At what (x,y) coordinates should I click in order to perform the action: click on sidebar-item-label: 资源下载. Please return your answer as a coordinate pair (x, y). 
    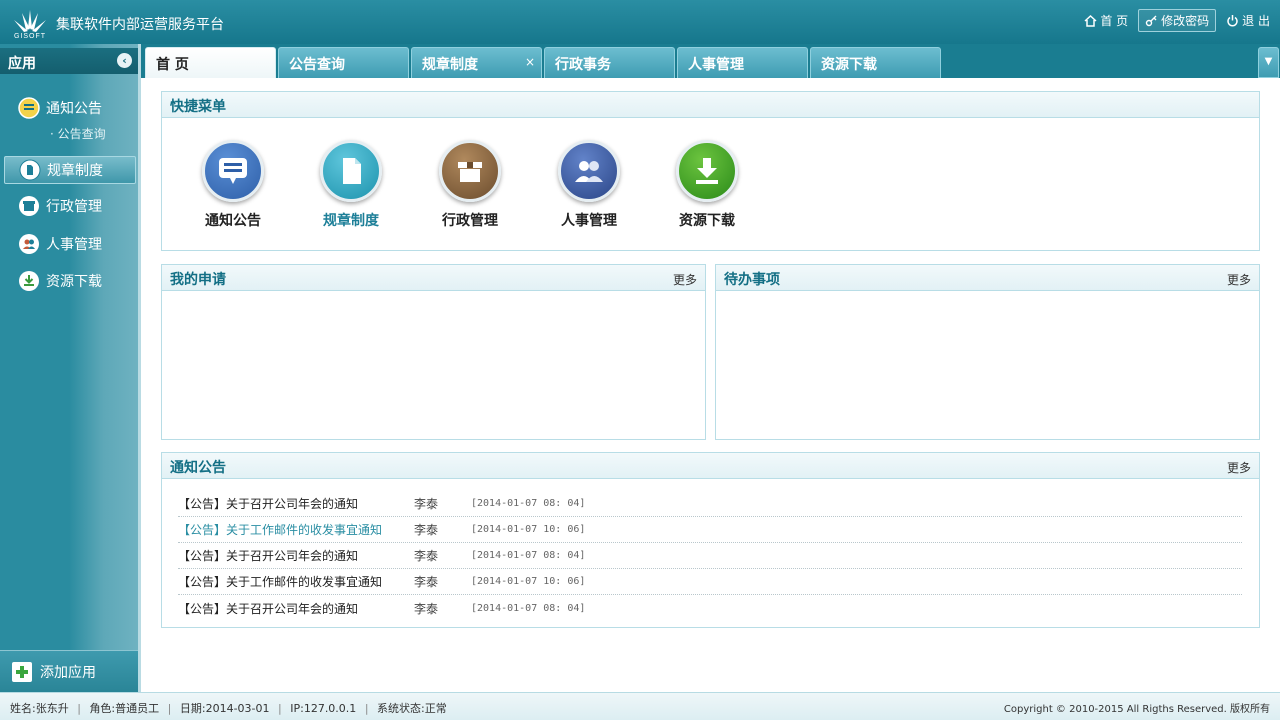
    Looking at the image, I should click on (74, 282).